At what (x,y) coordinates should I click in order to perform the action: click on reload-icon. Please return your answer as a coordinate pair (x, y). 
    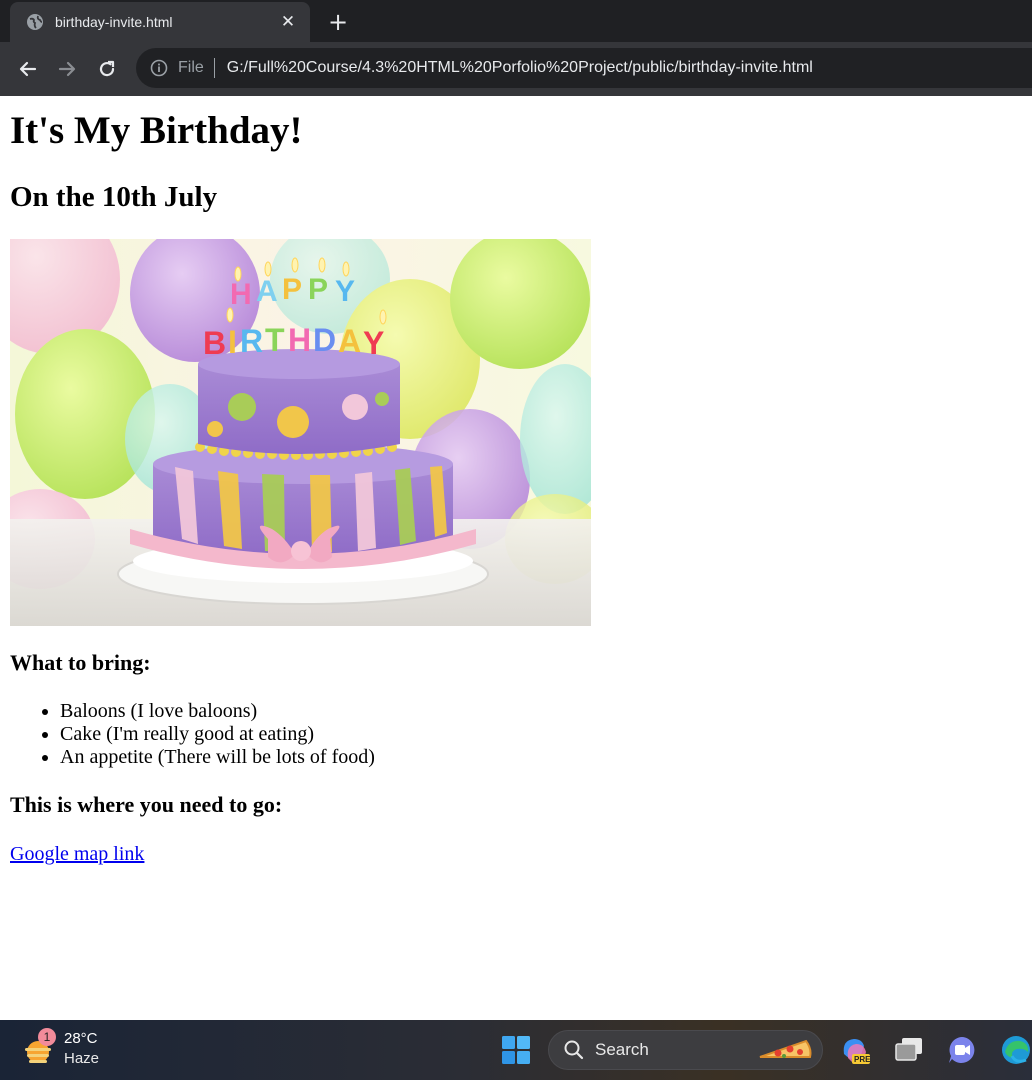
    Looking at the image, I should click on (107, 69).